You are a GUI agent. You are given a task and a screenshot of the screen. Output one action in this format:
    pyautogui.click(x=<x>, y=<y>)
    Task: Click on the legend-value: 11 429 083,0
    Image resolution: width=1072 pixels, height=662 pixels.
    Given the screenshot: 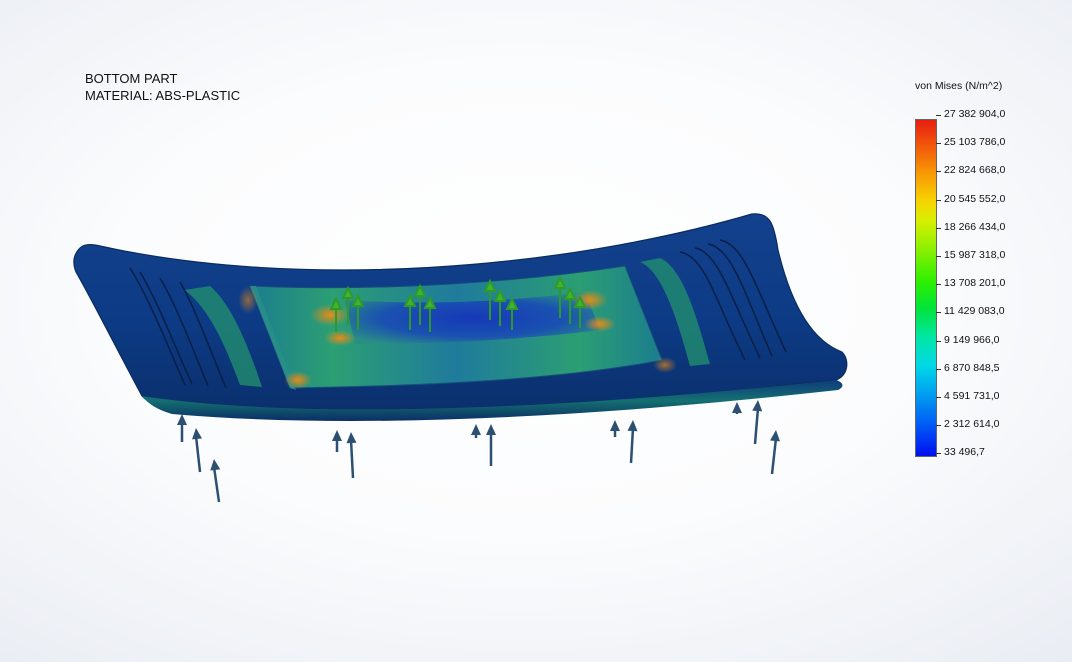 What is the action you would take?
    pyautogui.click(x=974, y=311)
    